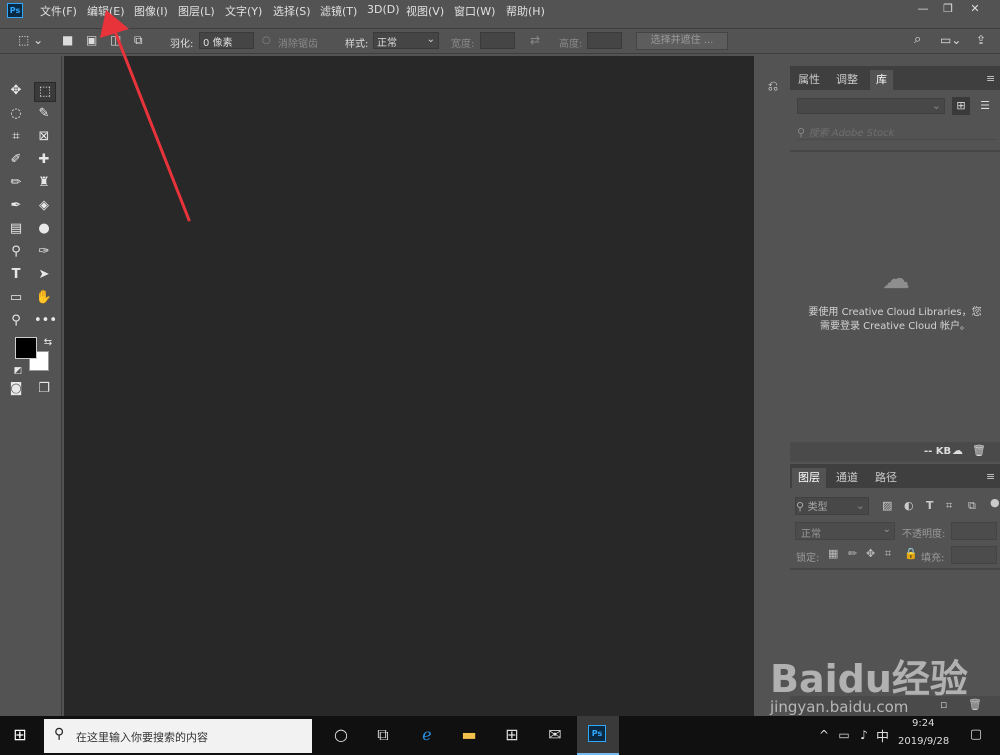  What do you see at coordinates (44, 183) in the screenshot?
I see `clone-stamp-tool-icon: ♜` at bounding box center [44, 183].